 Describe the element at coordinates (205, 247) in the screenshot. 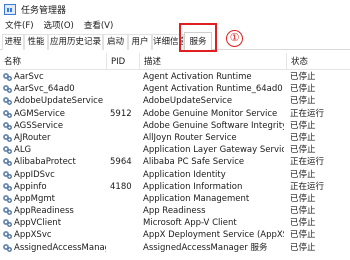

I see `service-description: AssignedAccessManager 服务` at that location.